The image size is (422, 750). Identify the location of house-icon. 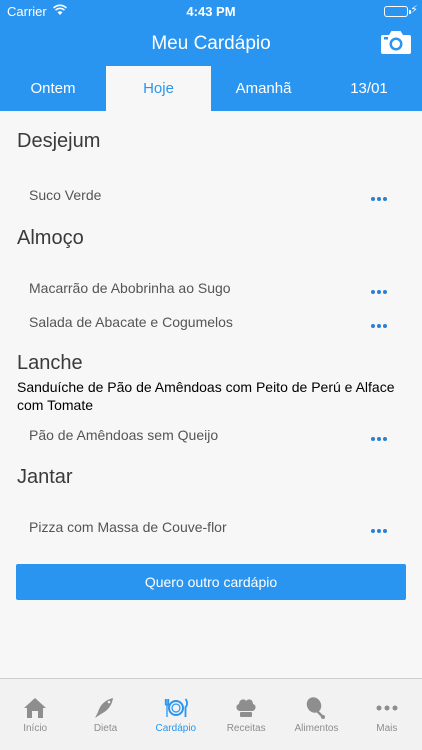
(35, 708).